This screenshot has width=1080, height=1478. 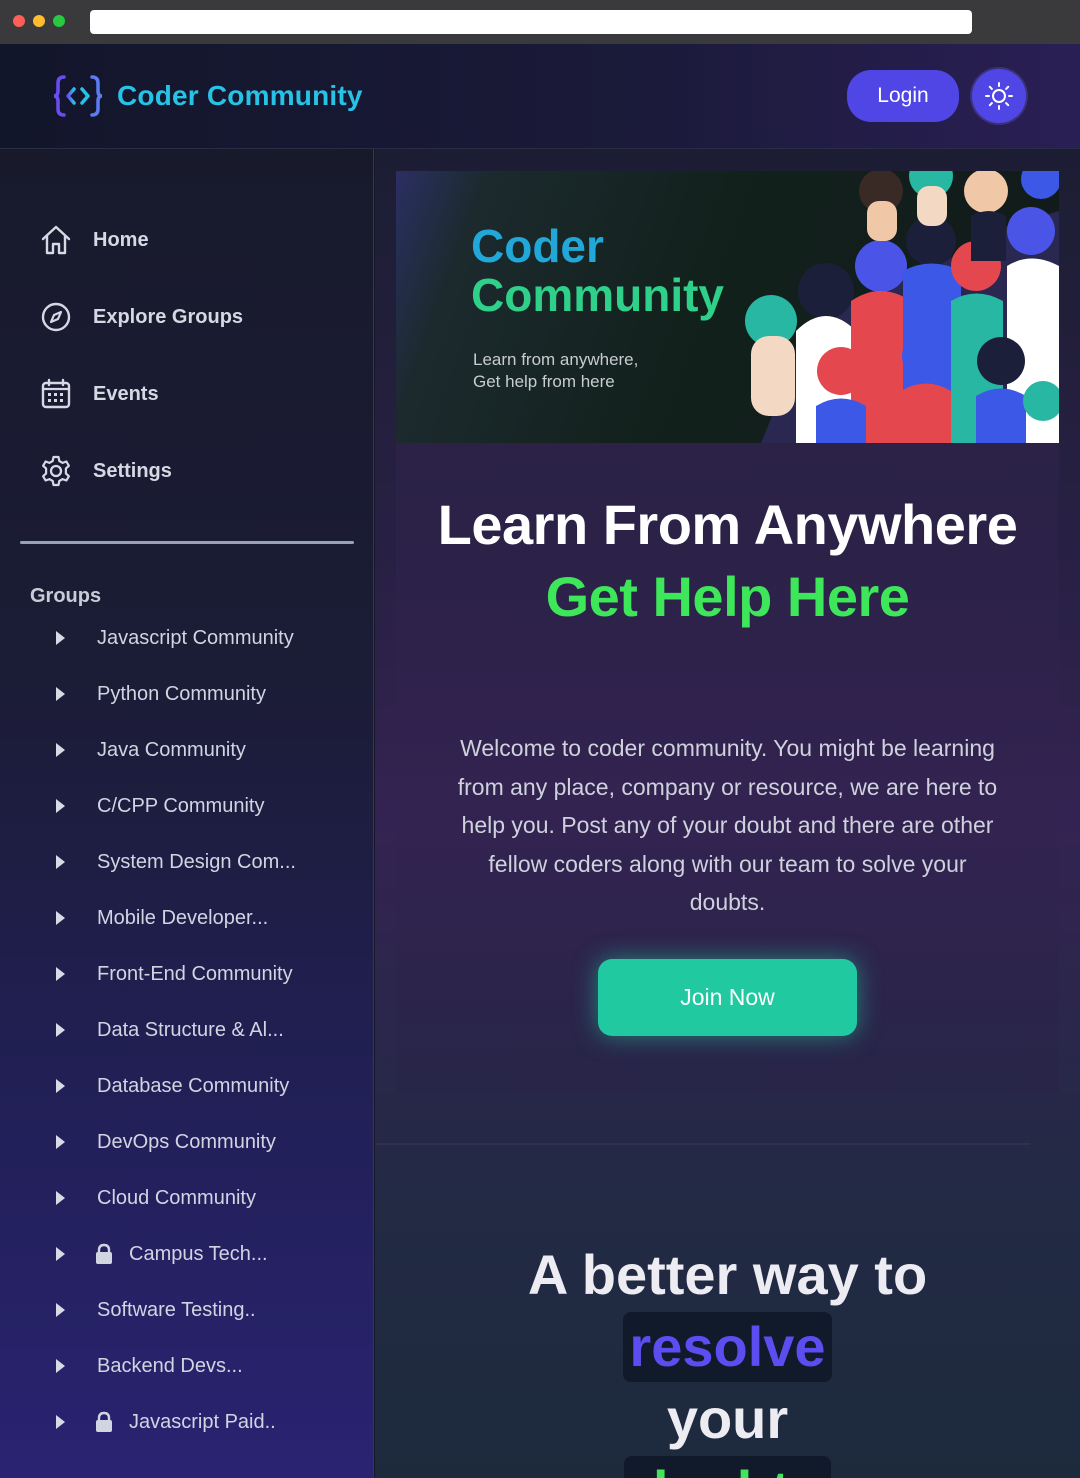 What do you see at coordinates (19, 21) in the screenshot?
I see `window-close-dot` at bounding box center [19, 21].